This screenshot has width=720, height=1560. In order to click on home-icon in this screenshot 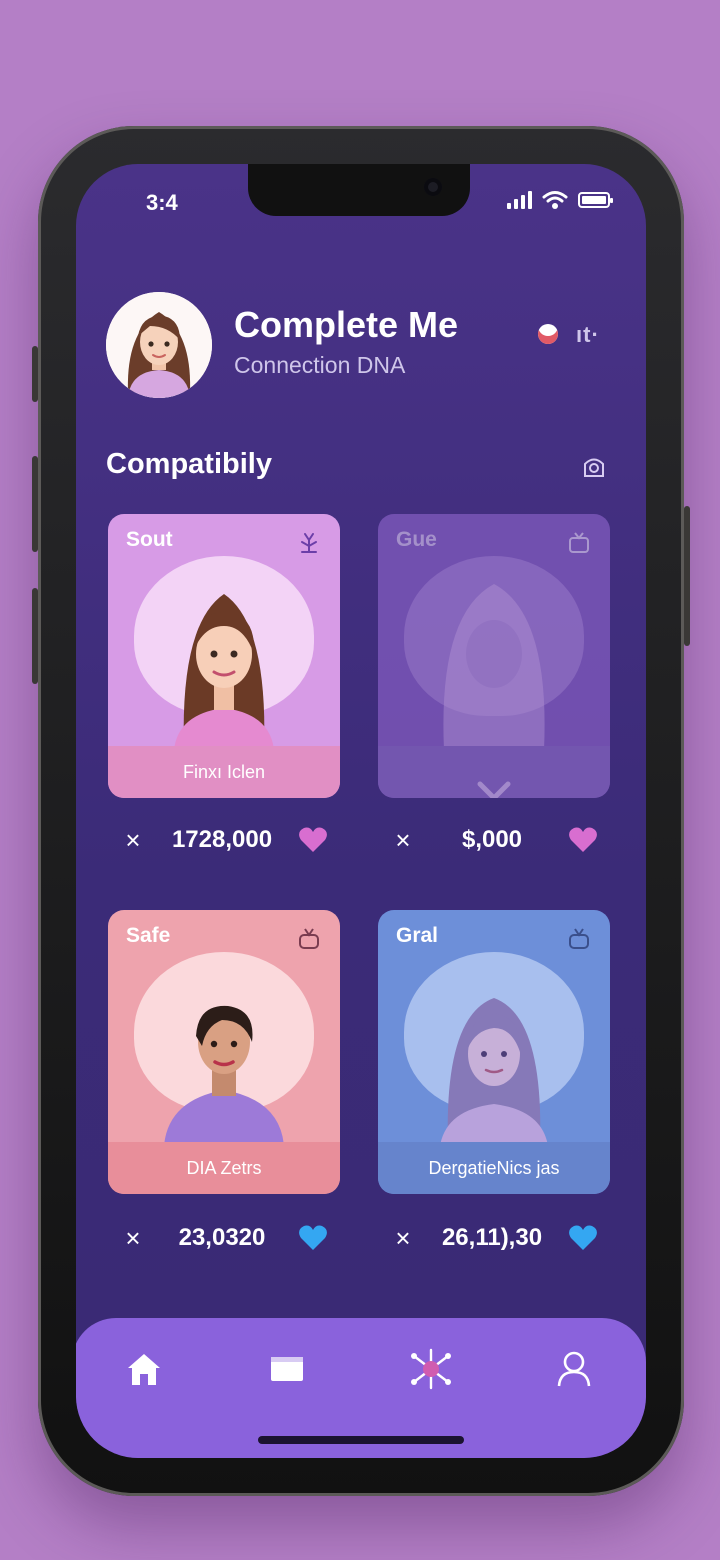, I will do `click(143, 1369)`.